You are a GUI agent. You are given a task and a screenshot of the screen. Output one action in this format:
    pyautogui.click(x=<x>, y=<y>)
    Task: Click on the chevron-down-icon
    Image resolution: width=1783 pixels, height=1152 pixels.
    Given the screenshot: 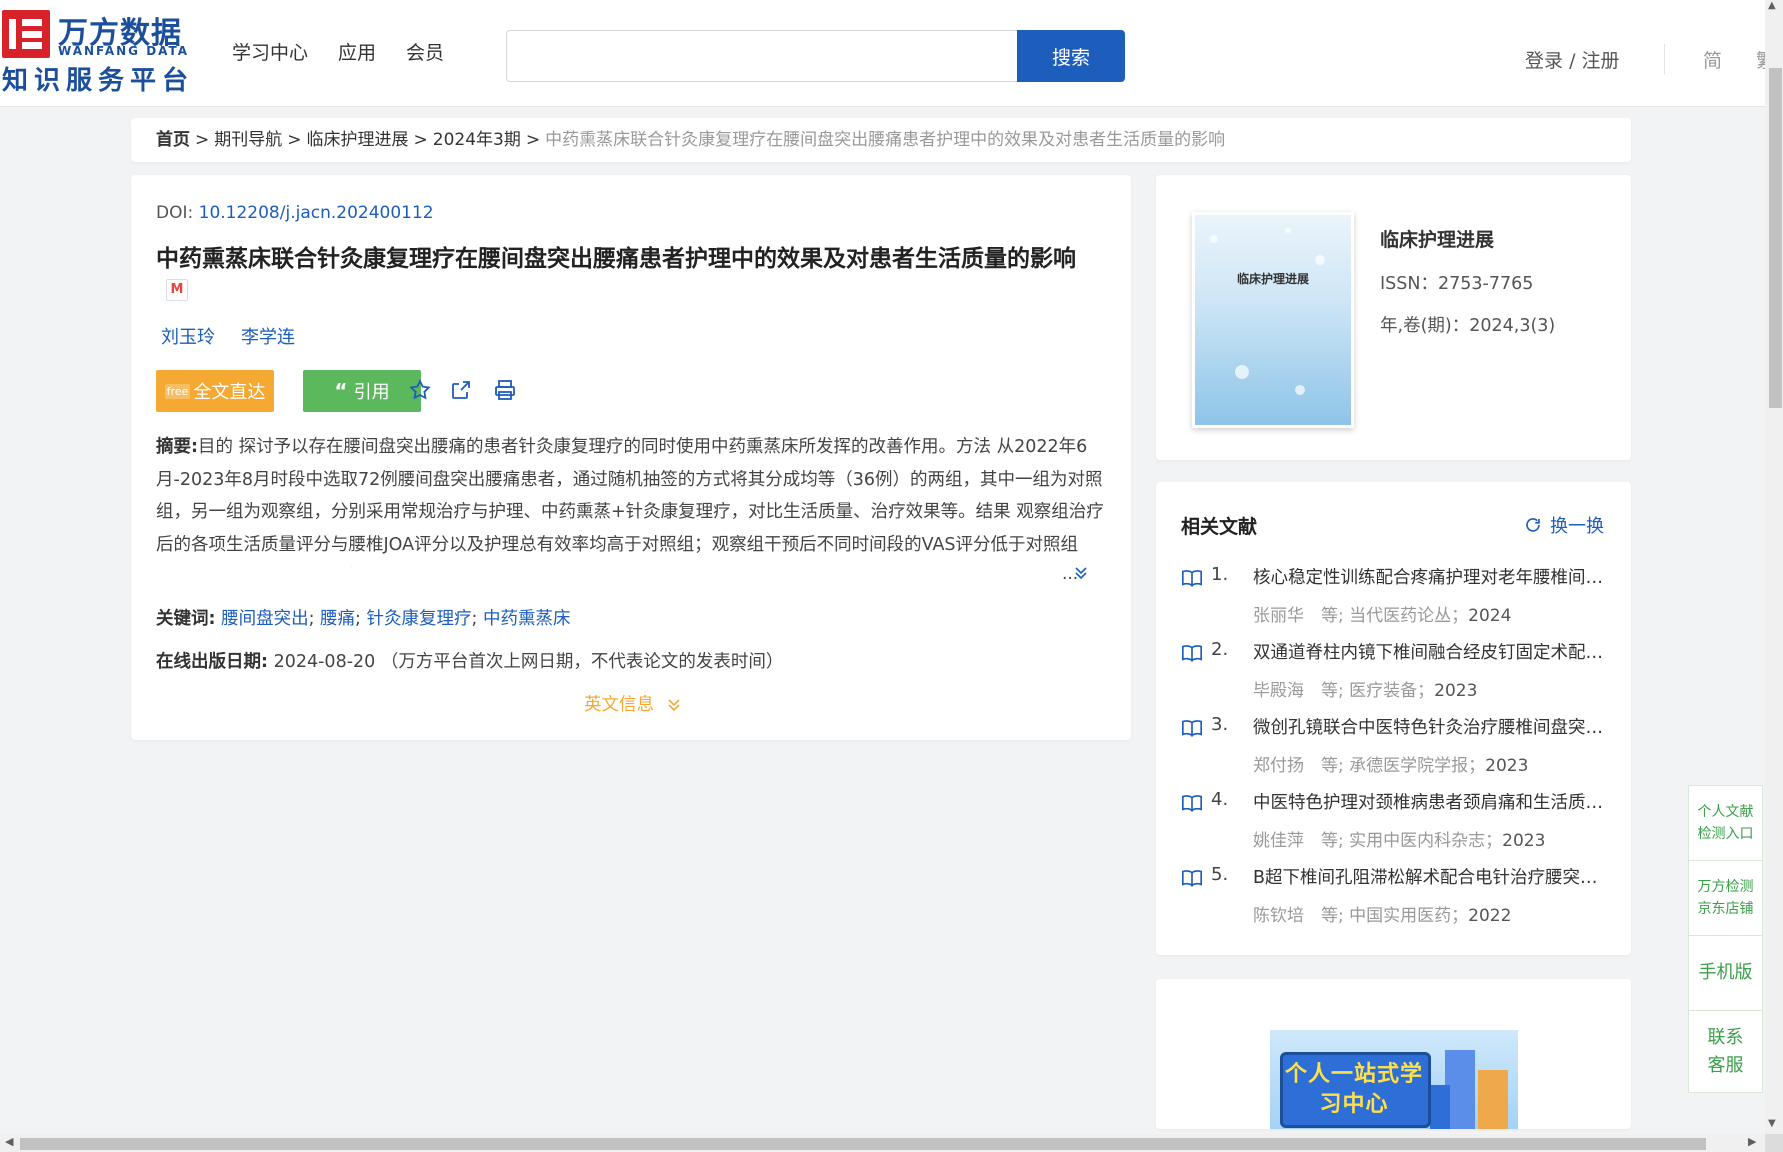 What is the action you would take?
    pyautogui.click(x=674, y=705)
    